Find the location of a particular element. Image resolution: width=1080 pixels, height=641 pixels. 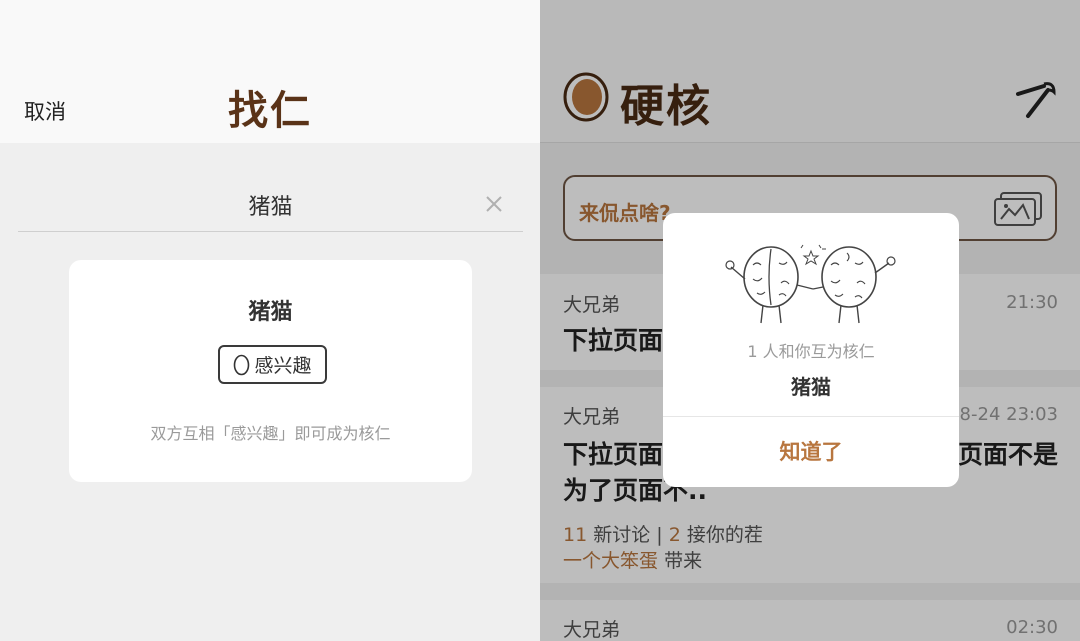

search-result-card: 猪猫 感兴趣 双方互相「感兴趣」即可成为核仁 is located at coordinates (270, 371).